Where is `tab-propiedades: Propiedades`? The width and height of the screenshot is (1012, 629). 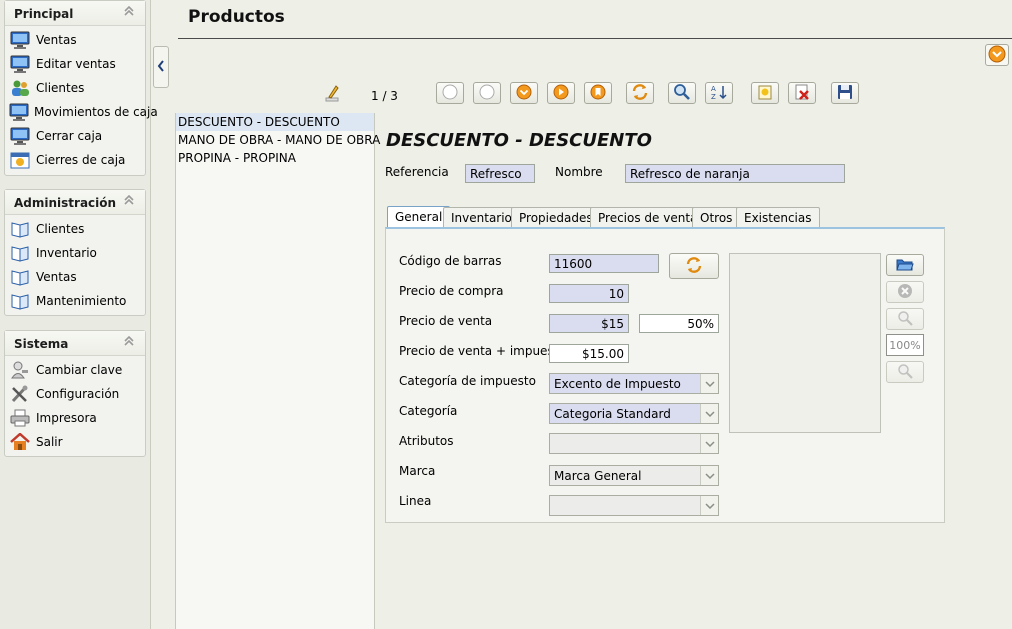 tab-propiedades: Propiedades is located at coordinates (556, 217).